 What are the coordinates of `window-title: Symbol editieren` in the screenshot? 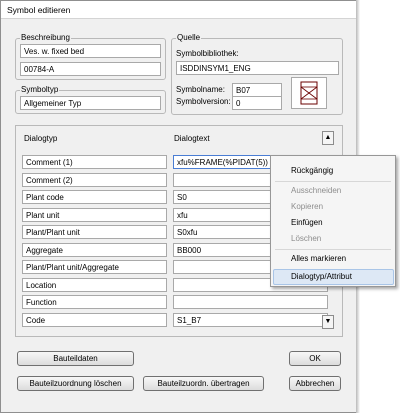 It's located at (39, 10).